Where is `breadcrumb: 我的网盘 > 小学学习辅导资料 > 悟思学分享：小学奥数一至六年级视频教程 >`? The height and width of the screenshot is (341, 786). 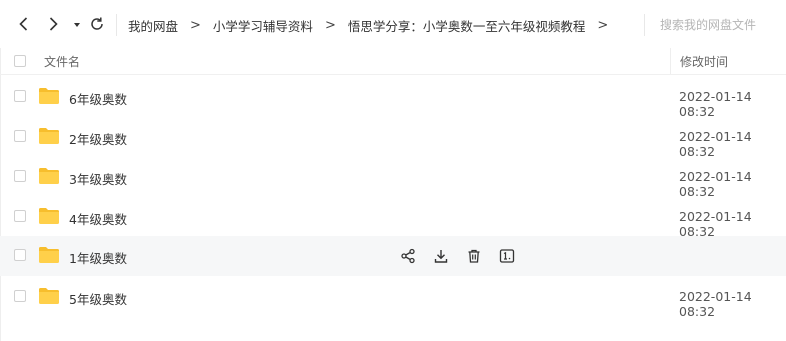 breadcrumb: 我的网盘 > 小学学习辅导资料 > 悟思学分享：小学奥数一至六年级视频教程 > is located at coordinates (374, 25).